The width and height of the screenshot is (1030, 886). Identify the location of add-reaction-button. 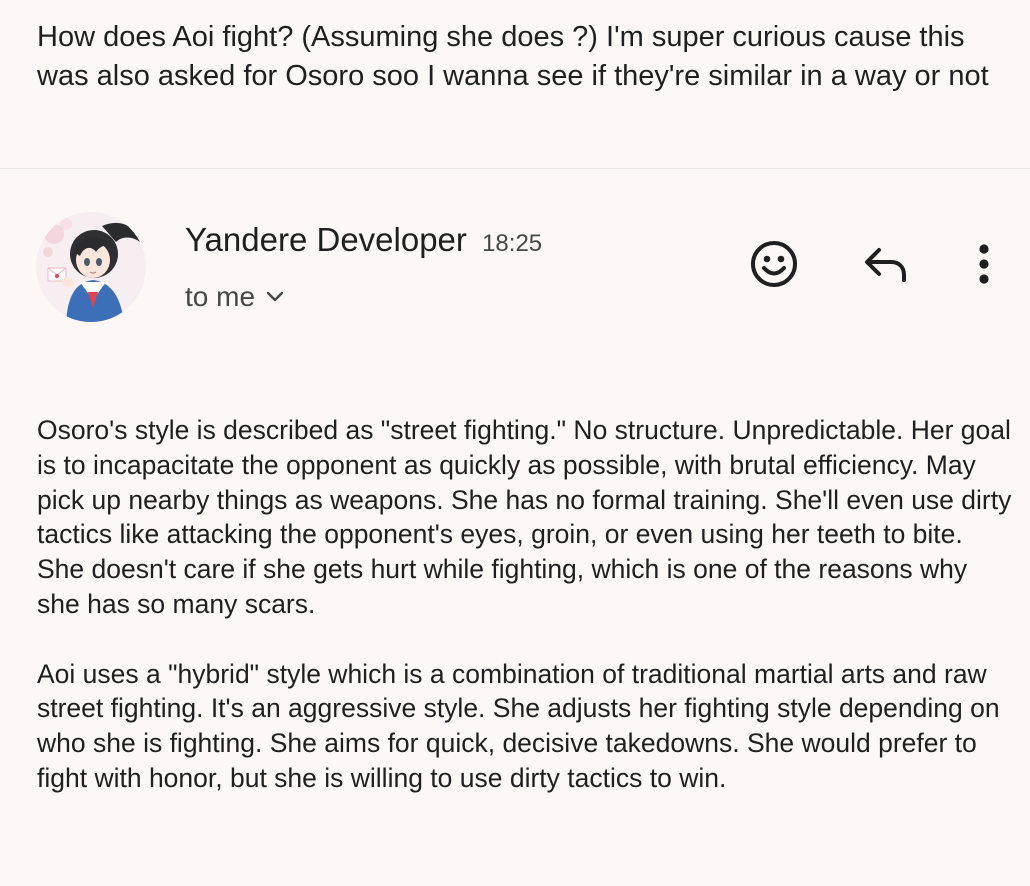
(774, 264).